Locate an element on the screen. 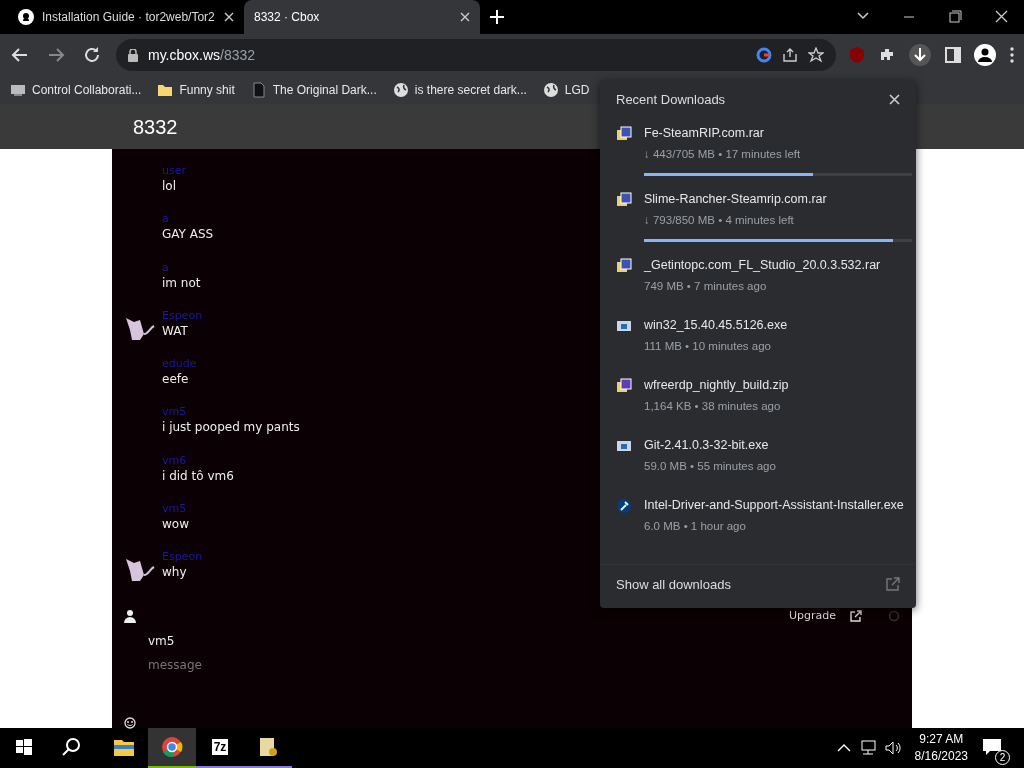 This screenshot has width=1024, height=768. zip-icon is located at coordinates (624, 386).